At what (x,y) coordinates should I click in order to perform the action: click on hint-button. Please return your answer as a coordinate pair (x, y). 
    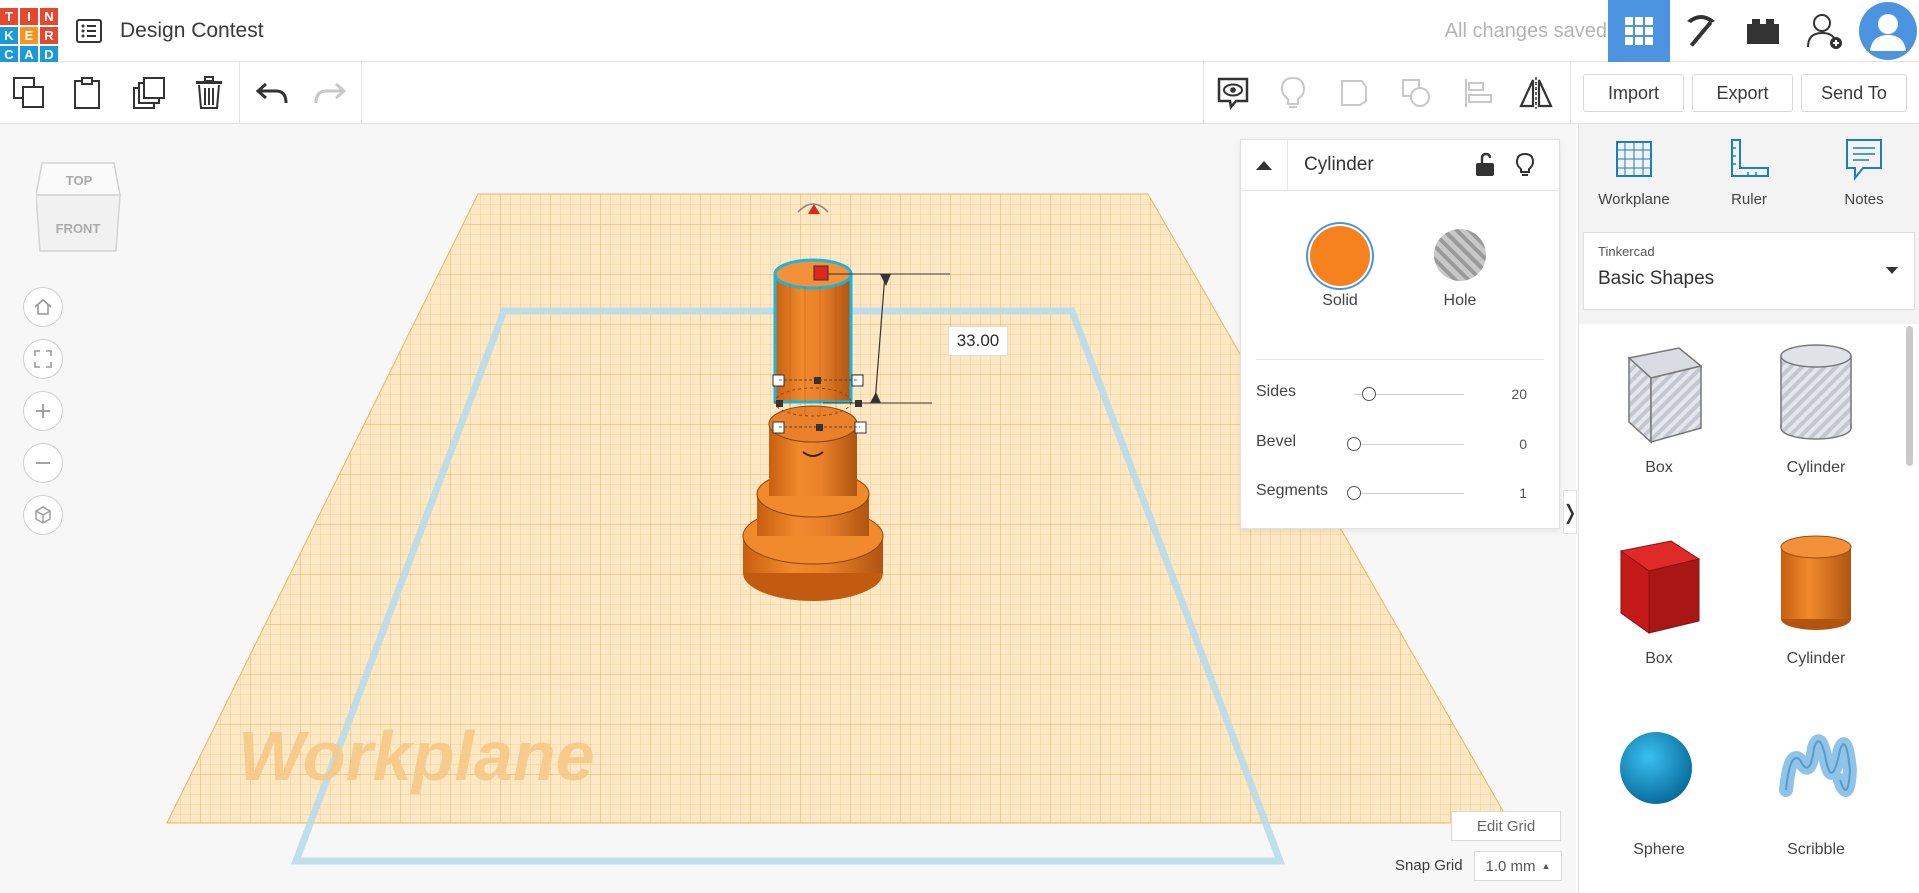
    Looking at the image, I should click on (1293, 93).